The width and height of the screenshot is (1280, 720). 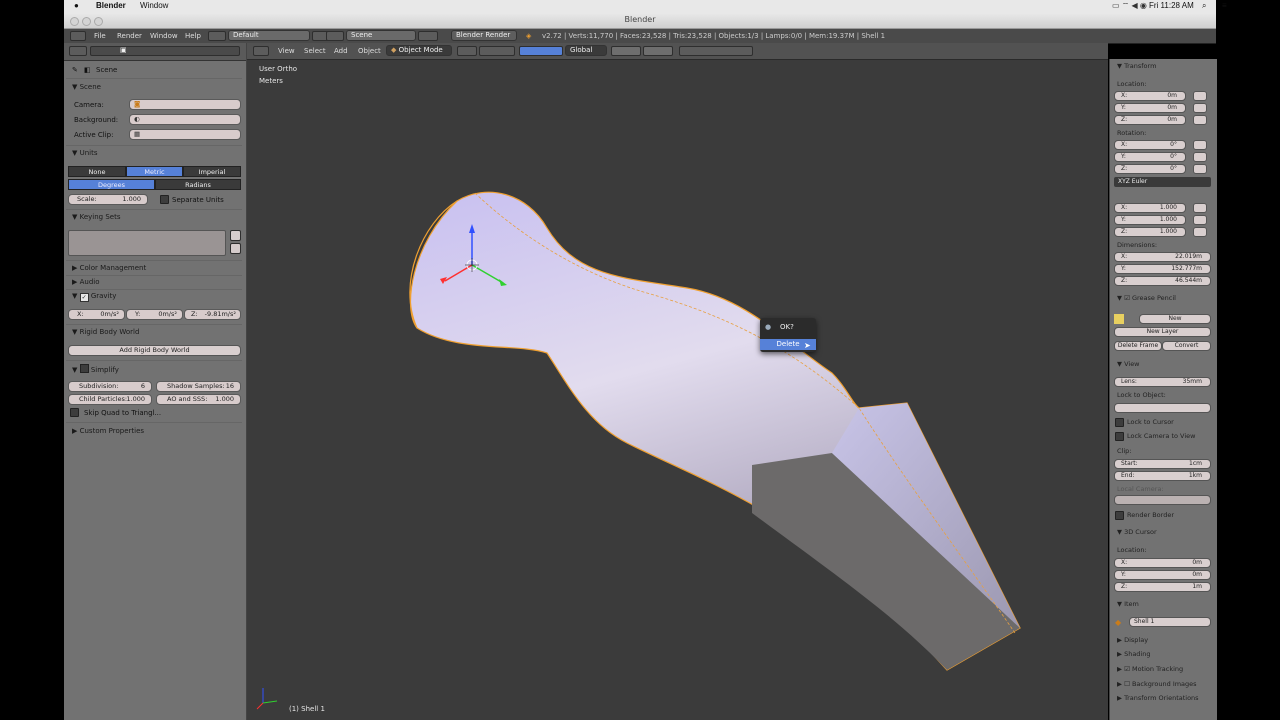 What do you see at coordinates (1150, 120) in the screenshot?
I see `location-z-field: Z: 0m` at bounding box center [1150, 120].